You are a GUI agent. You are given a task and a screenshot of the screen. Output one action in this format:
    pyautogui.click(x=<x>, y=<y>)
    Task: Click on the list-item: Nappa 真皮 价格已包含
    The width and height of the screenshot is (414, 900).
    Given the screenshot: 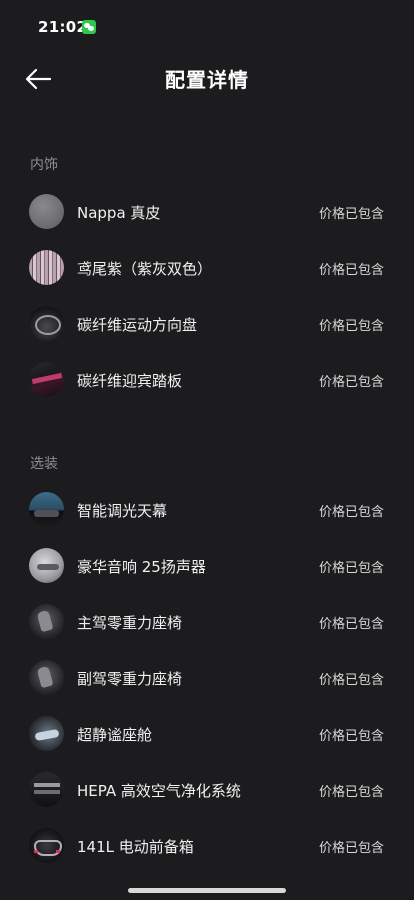 What is the action you would take?
    pyautogui.click(x=207, y=212)
    